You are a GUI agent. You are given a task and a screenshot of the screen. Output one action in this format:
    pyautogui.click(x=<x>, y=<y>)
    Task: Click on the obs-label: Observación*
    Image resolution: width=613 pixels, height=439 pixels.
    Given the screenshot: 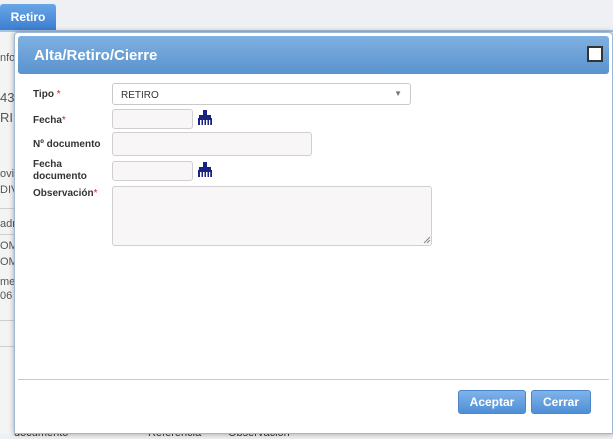 What is the action you would take?
    pyautogui.click(x=65, y=194)
    